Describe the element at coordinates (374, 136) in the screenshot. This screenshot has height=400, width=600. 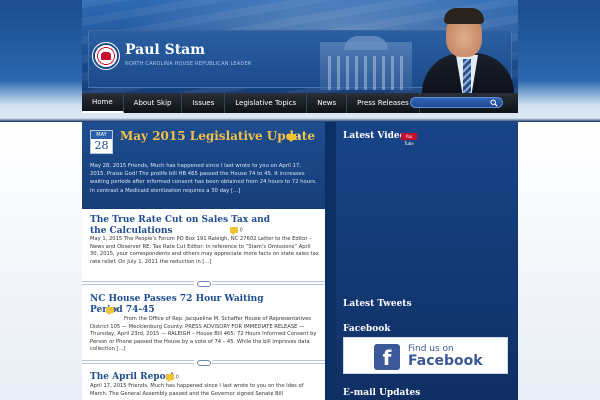
I see `latest-video-heading: Latest Video` at that location.